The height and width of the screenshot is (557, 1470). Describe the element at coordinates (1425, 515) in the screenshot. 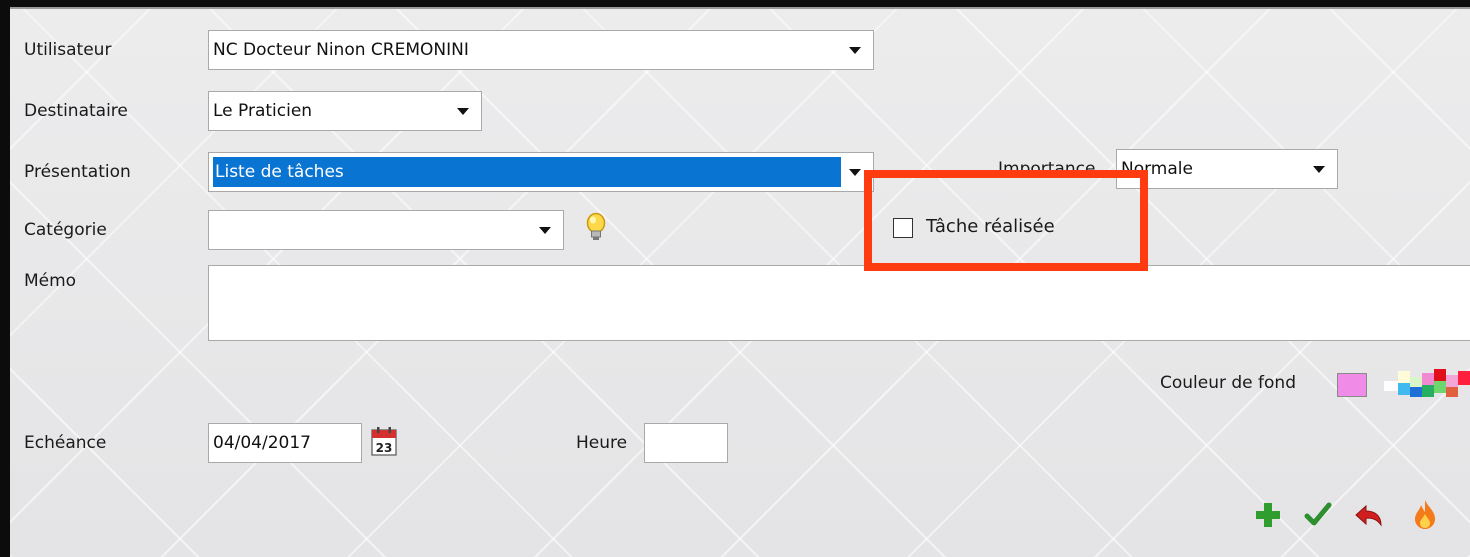

I see `flame-icon` at that location.